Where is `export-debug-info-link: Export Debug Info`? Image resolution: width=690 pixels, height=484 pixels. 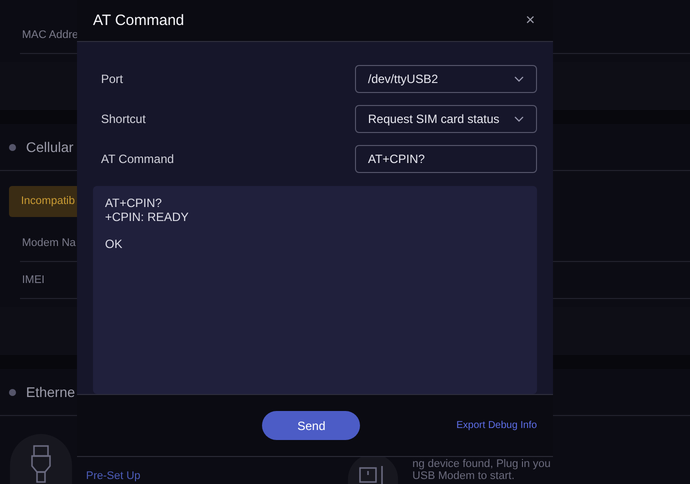 export-debug-info-link: Export Debug Info is located at coordinates (496, 425).